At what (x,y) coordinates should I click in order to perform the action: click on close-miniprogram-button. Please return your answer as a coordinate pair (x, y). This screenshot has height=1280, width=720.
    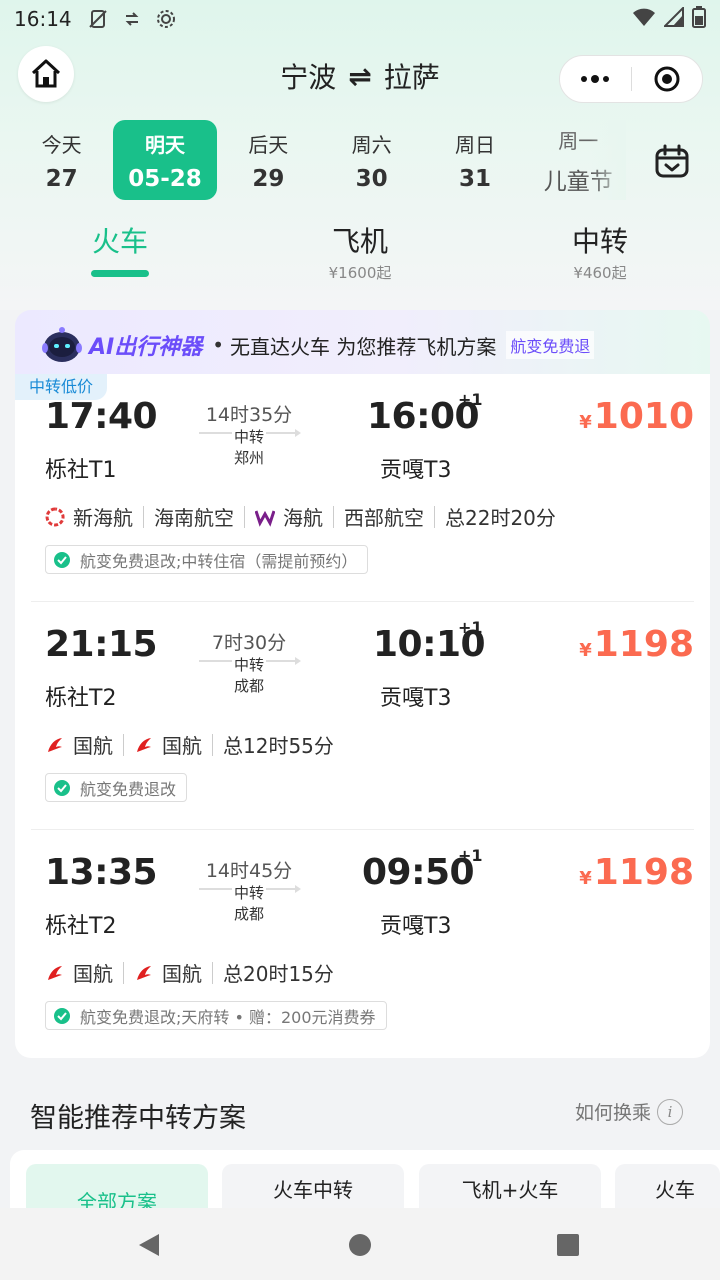
    Looking at the image, I should click on (667, 79).